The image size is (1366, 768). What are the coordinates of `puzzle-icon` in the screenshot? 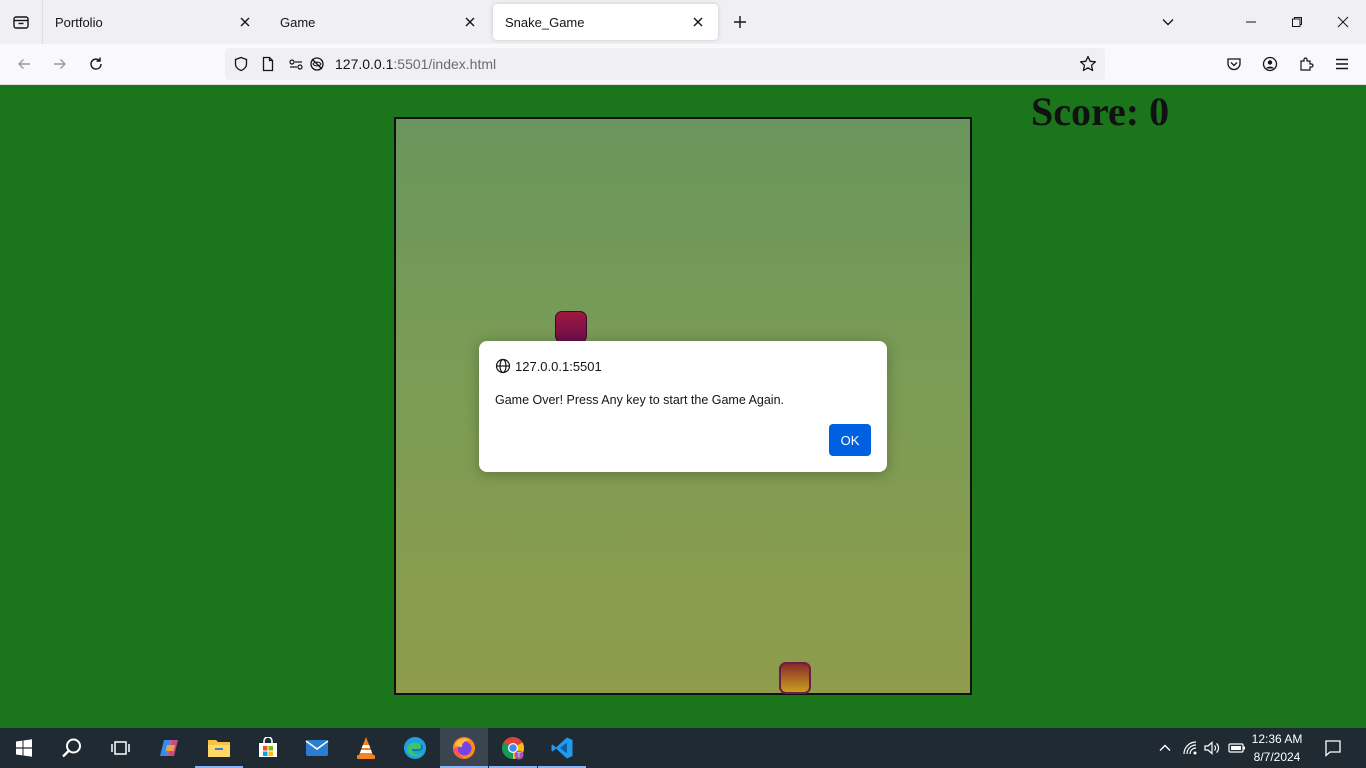 It's located at (1307, 64).